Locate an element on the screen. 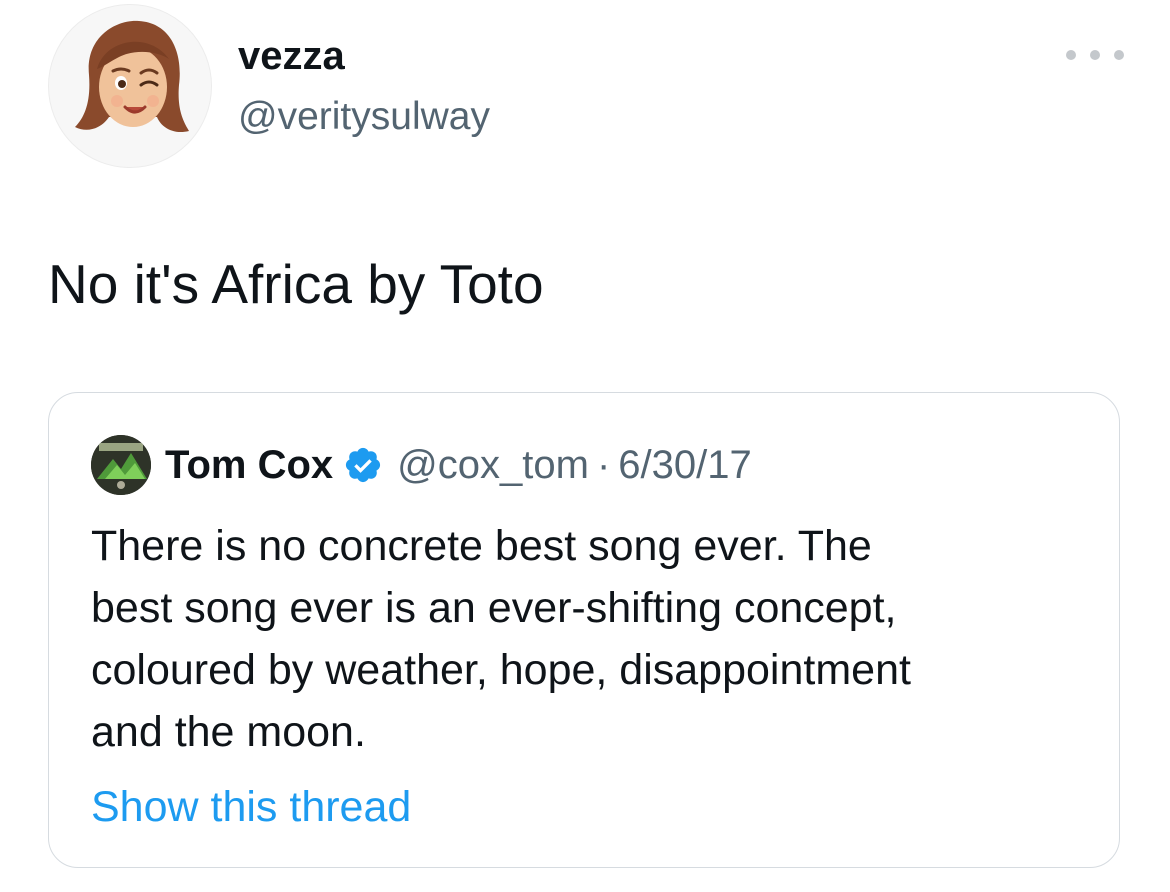 This screenshot has height=892, width=1170. author-avatar is located at coordinates (130, 86).